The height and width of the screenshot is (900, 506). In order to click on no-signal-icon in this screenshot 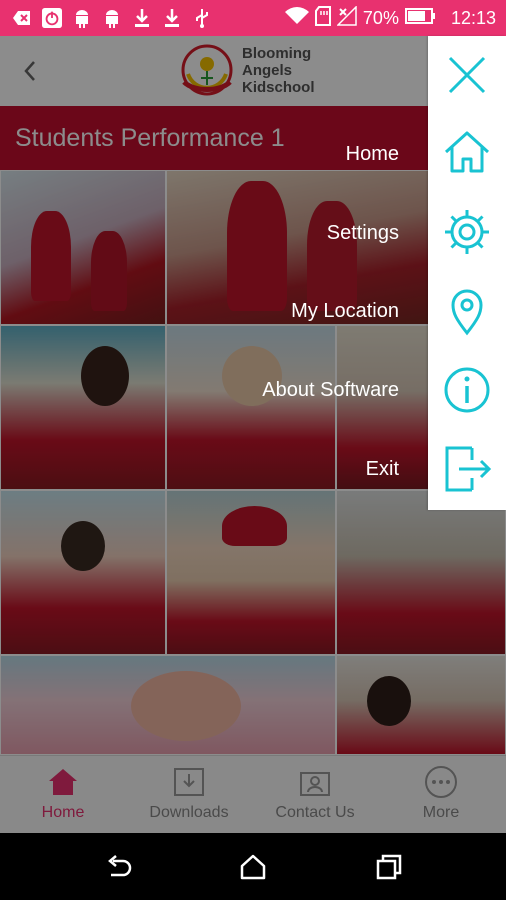, I will do `click(346, 17)`.